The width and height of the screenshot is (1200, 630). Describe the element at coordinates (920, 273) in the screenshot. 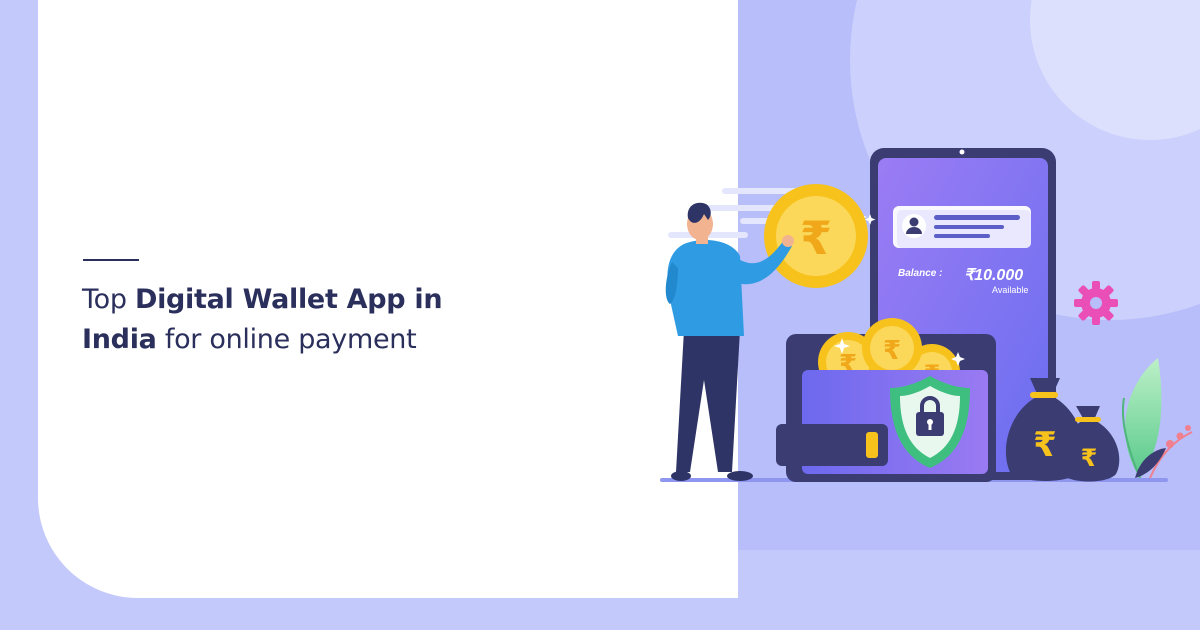

I see `balance-label: Balance :` at that location.